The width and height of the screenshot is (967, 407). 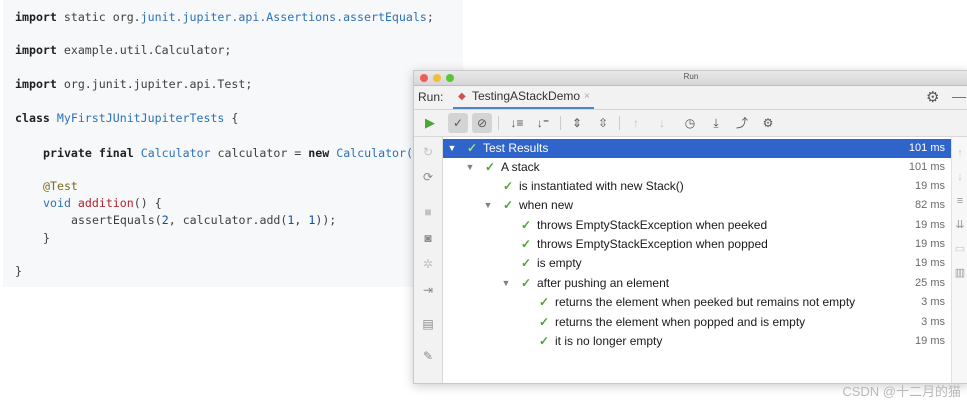 What do you see at coordinates (932, 97) in the screenshot?
I see `gear-icon: ⚙` at bounding box center [932, 97].